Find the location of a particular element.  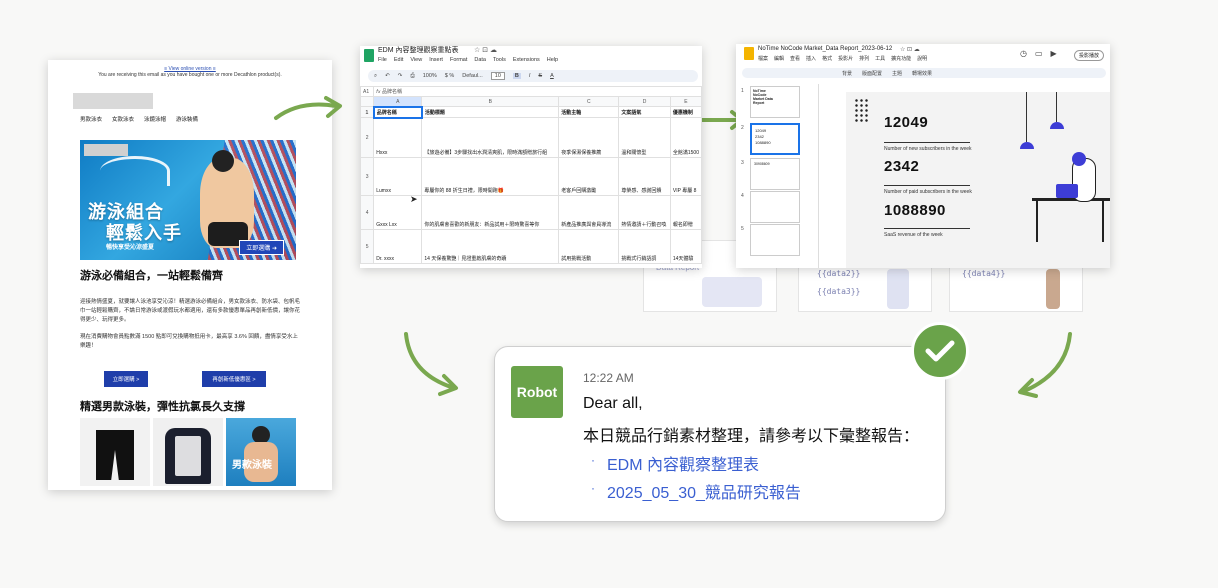

table-cell: VIP 專屬 8 is located at coordinates (685, 176).